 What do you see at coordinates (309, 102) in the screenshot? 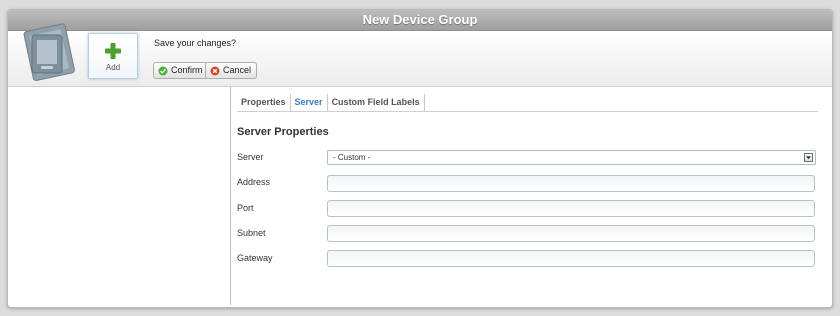
I see `tab-server: Server` at bounding box center [309, 102].